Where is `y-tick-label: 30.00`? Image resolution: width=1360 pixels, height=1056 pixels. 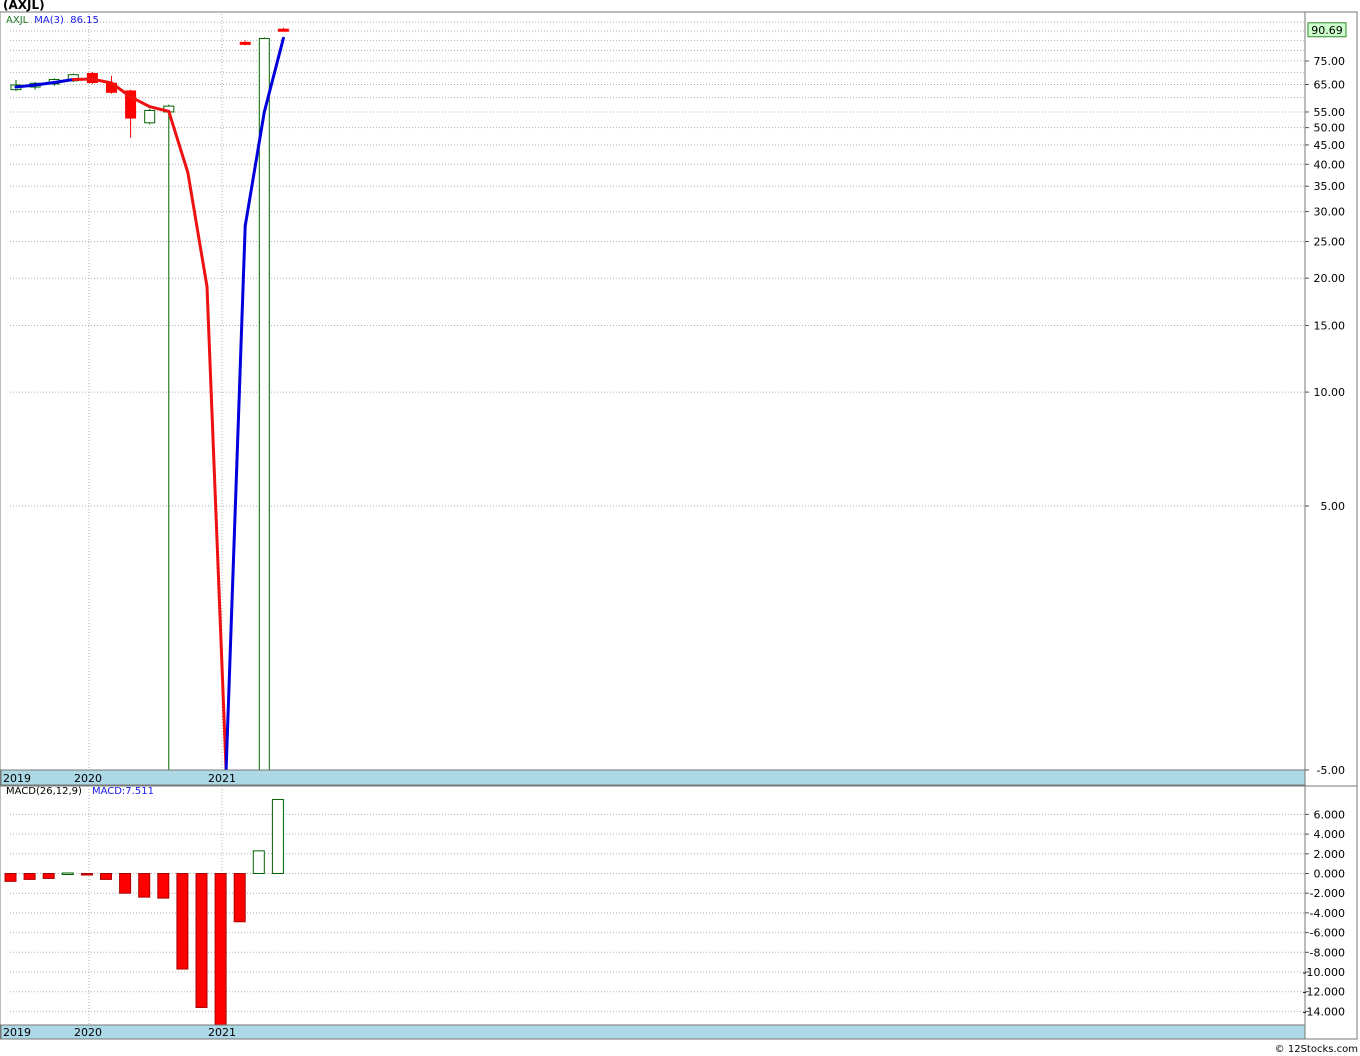 y-tick-label: 30.00 is located at coordinates (1330, 212).